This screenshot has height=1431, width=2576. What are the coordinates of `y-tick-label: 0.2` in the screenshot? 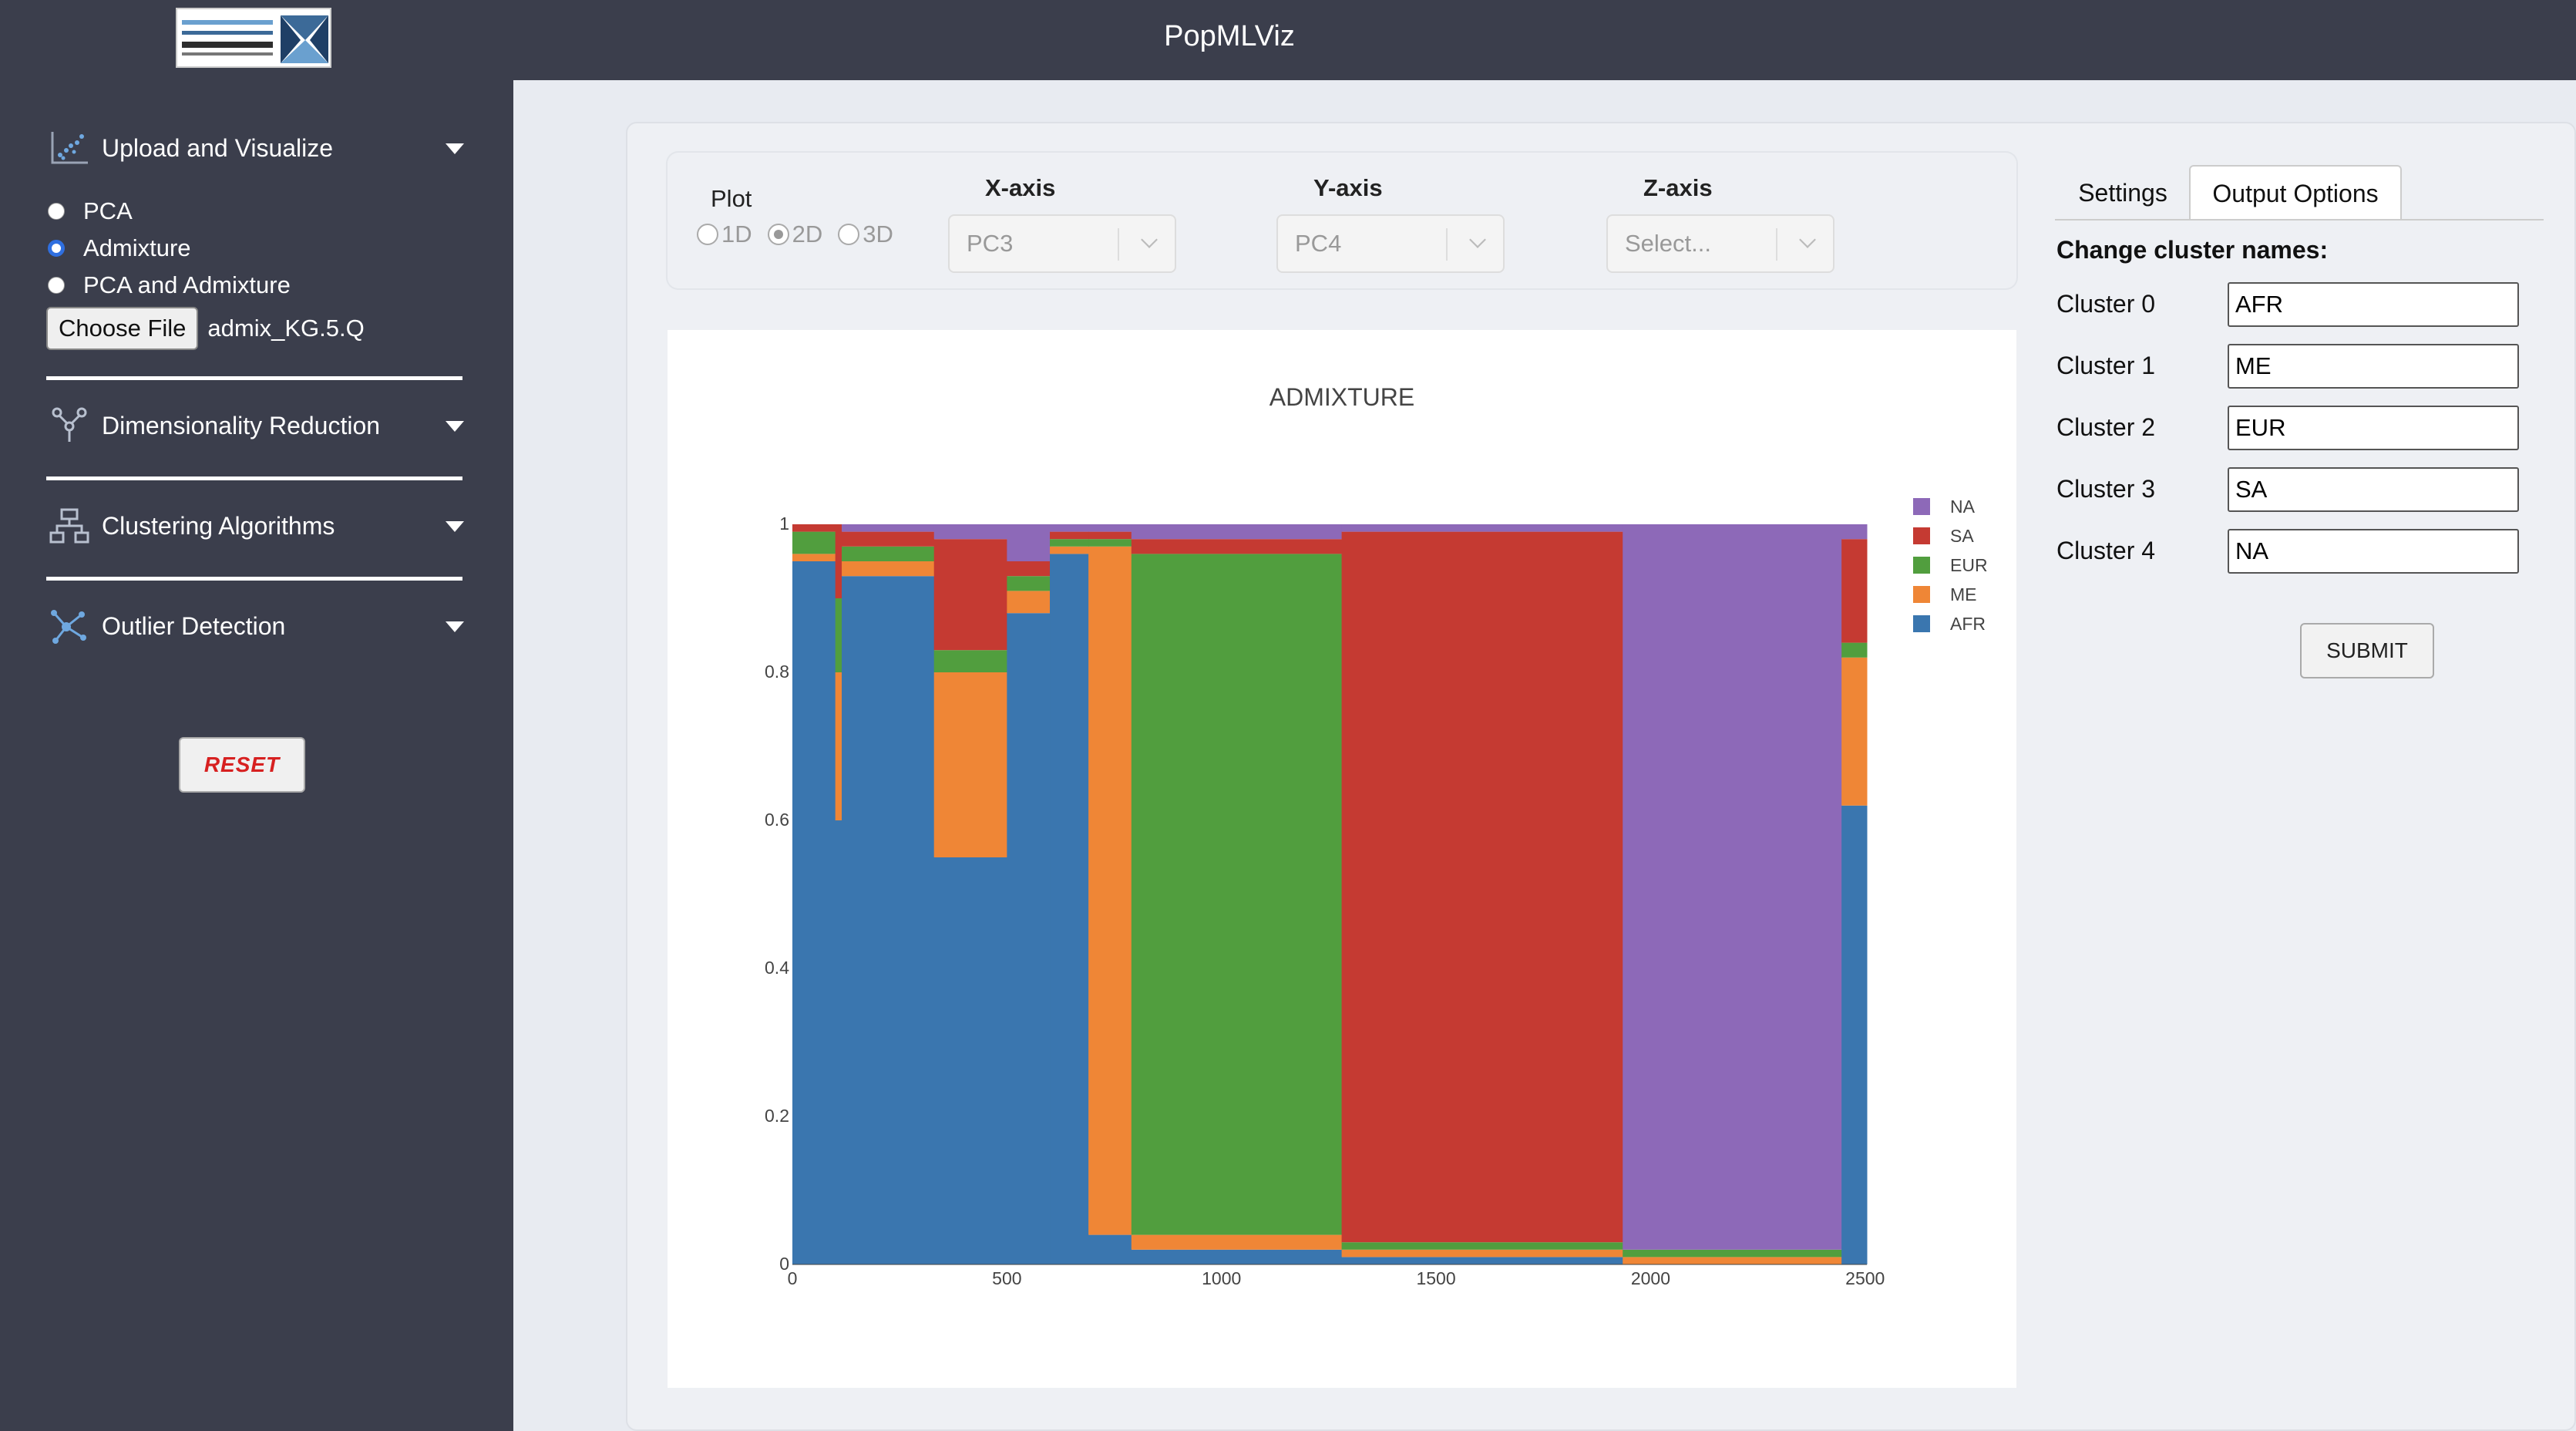 It's located at (777, 1116).